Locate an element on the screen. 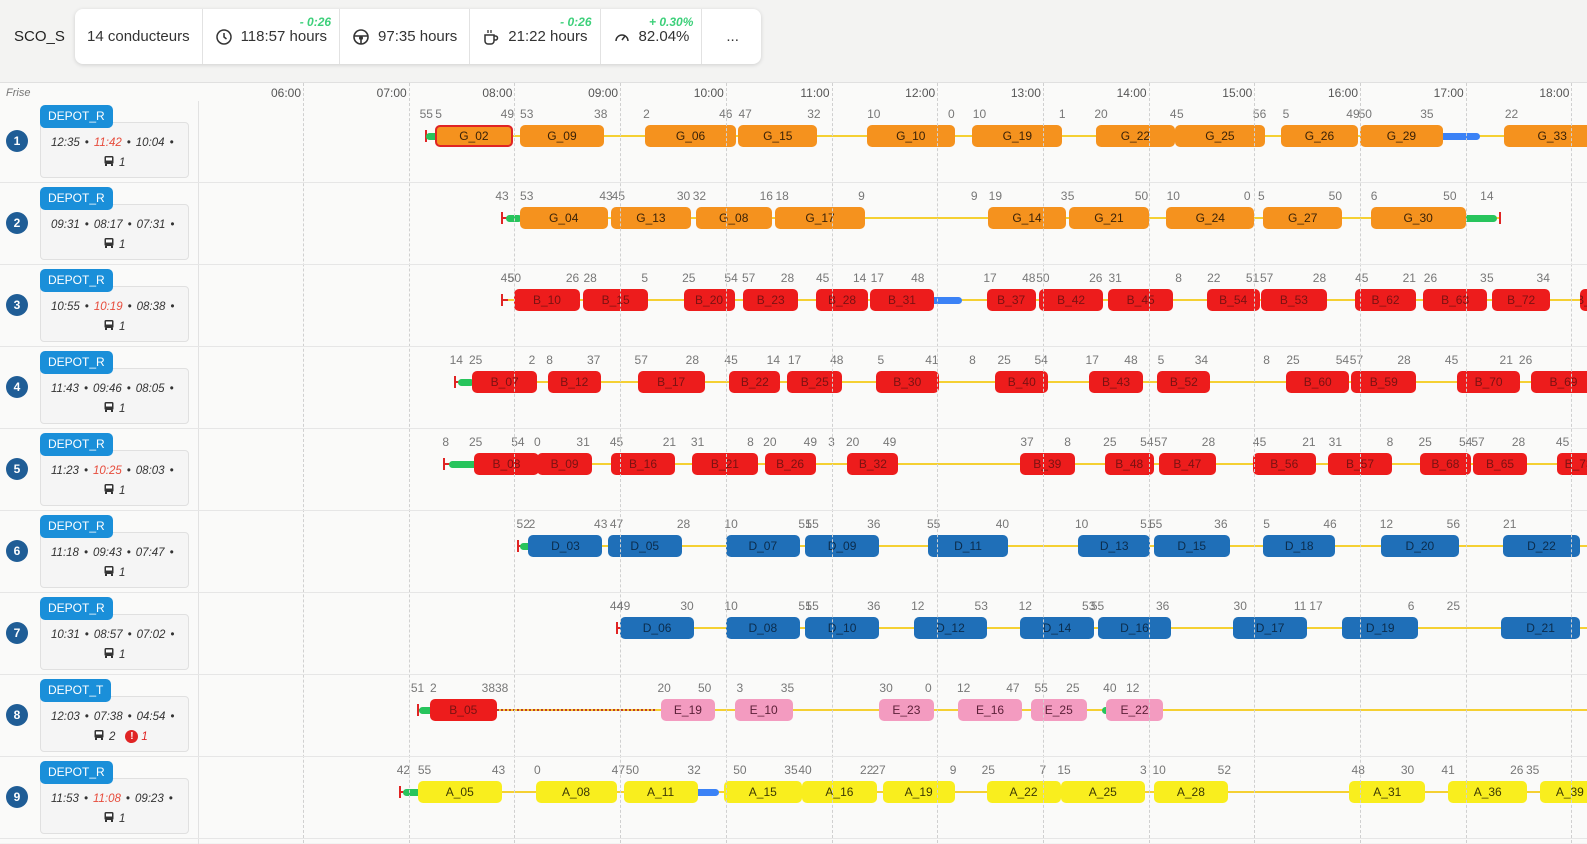 This screenshot has height=844, width=1587. vehicle-block: D_03 is located at coordinates (565, 546).